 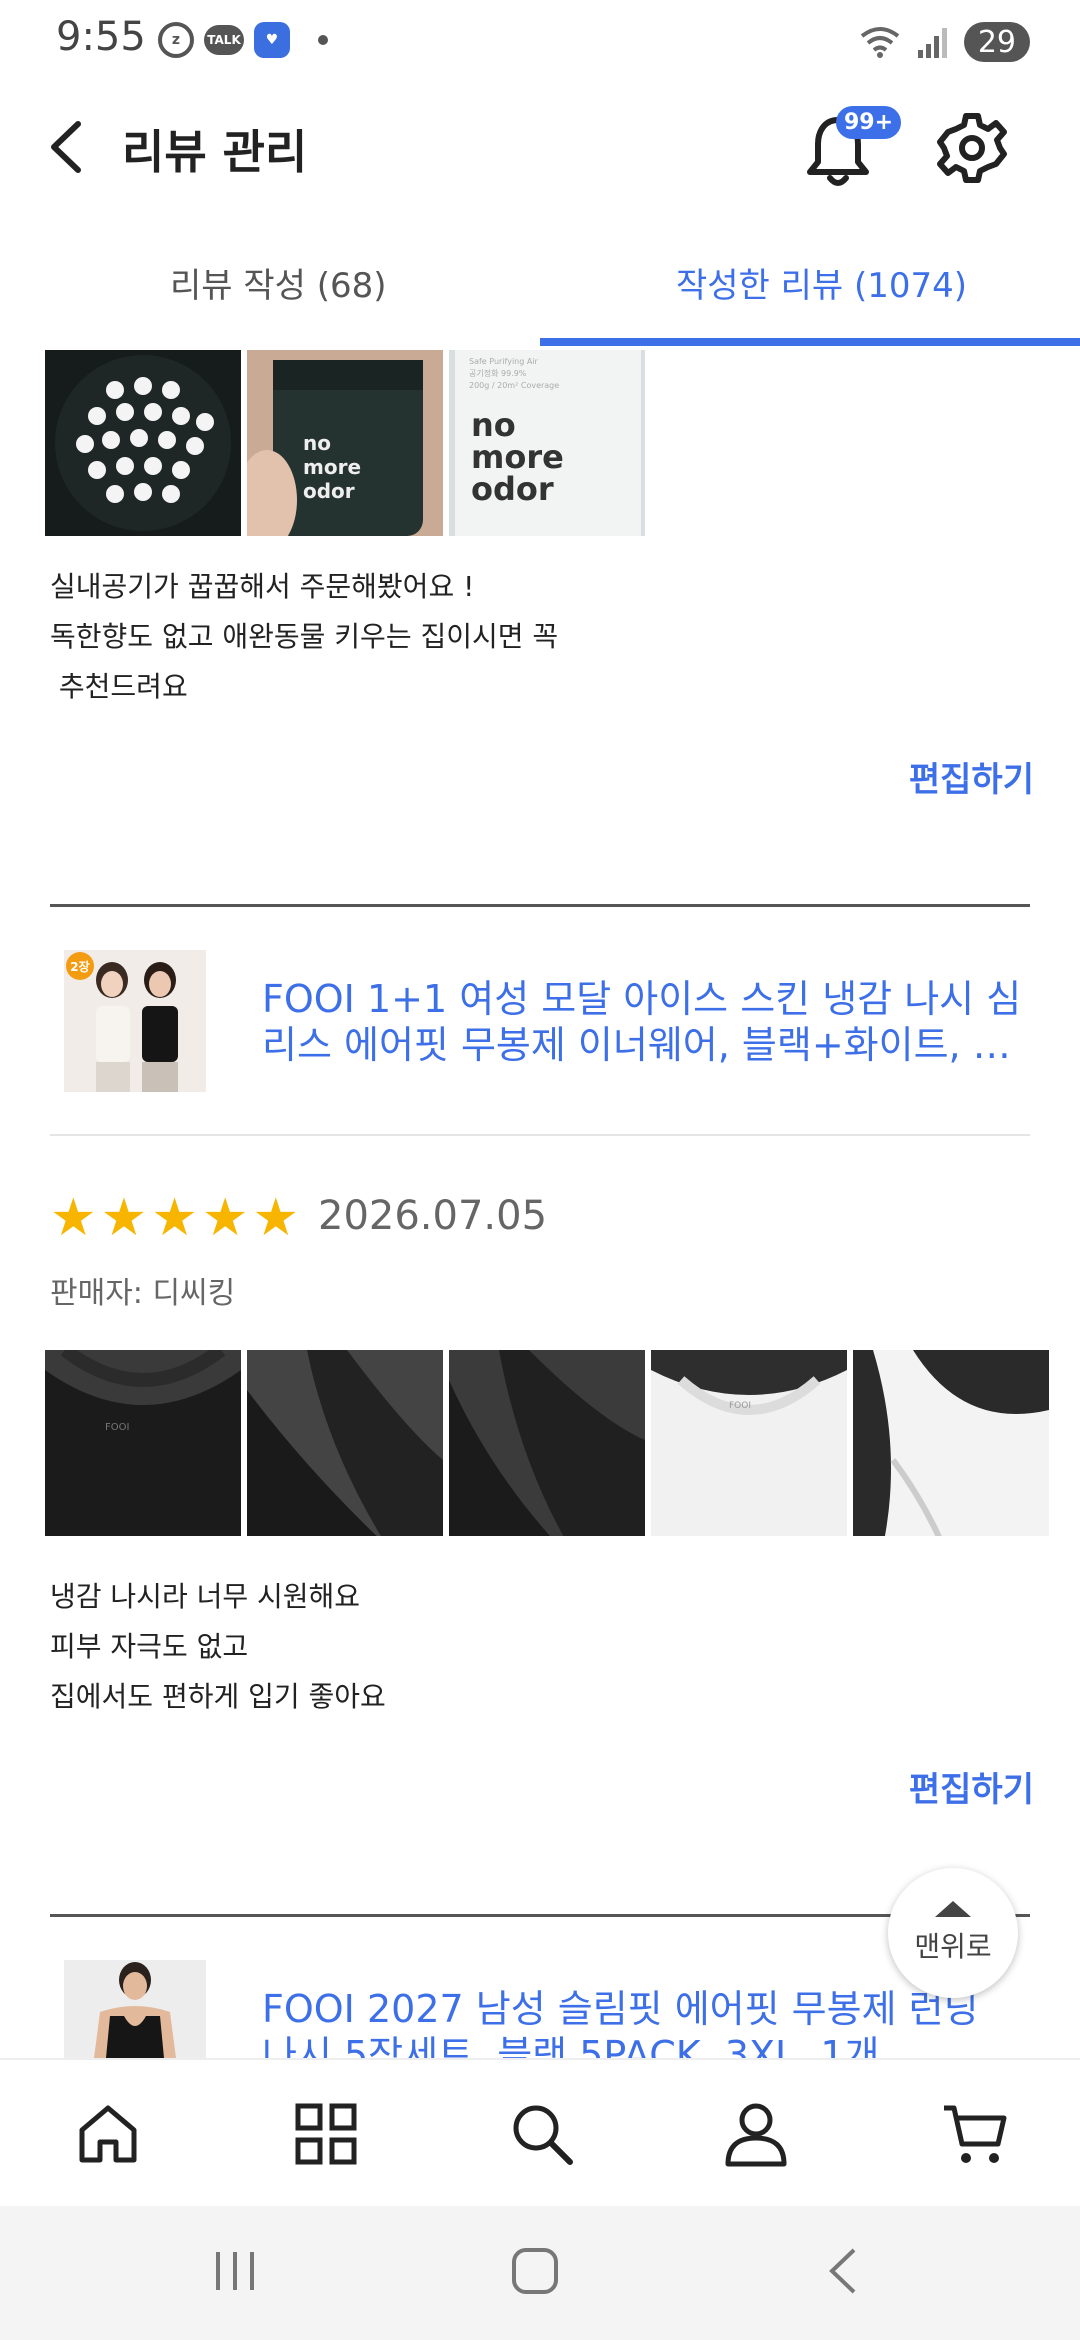 I want to click on page-title: 리뷰 관리, so click(x=215, y=152).